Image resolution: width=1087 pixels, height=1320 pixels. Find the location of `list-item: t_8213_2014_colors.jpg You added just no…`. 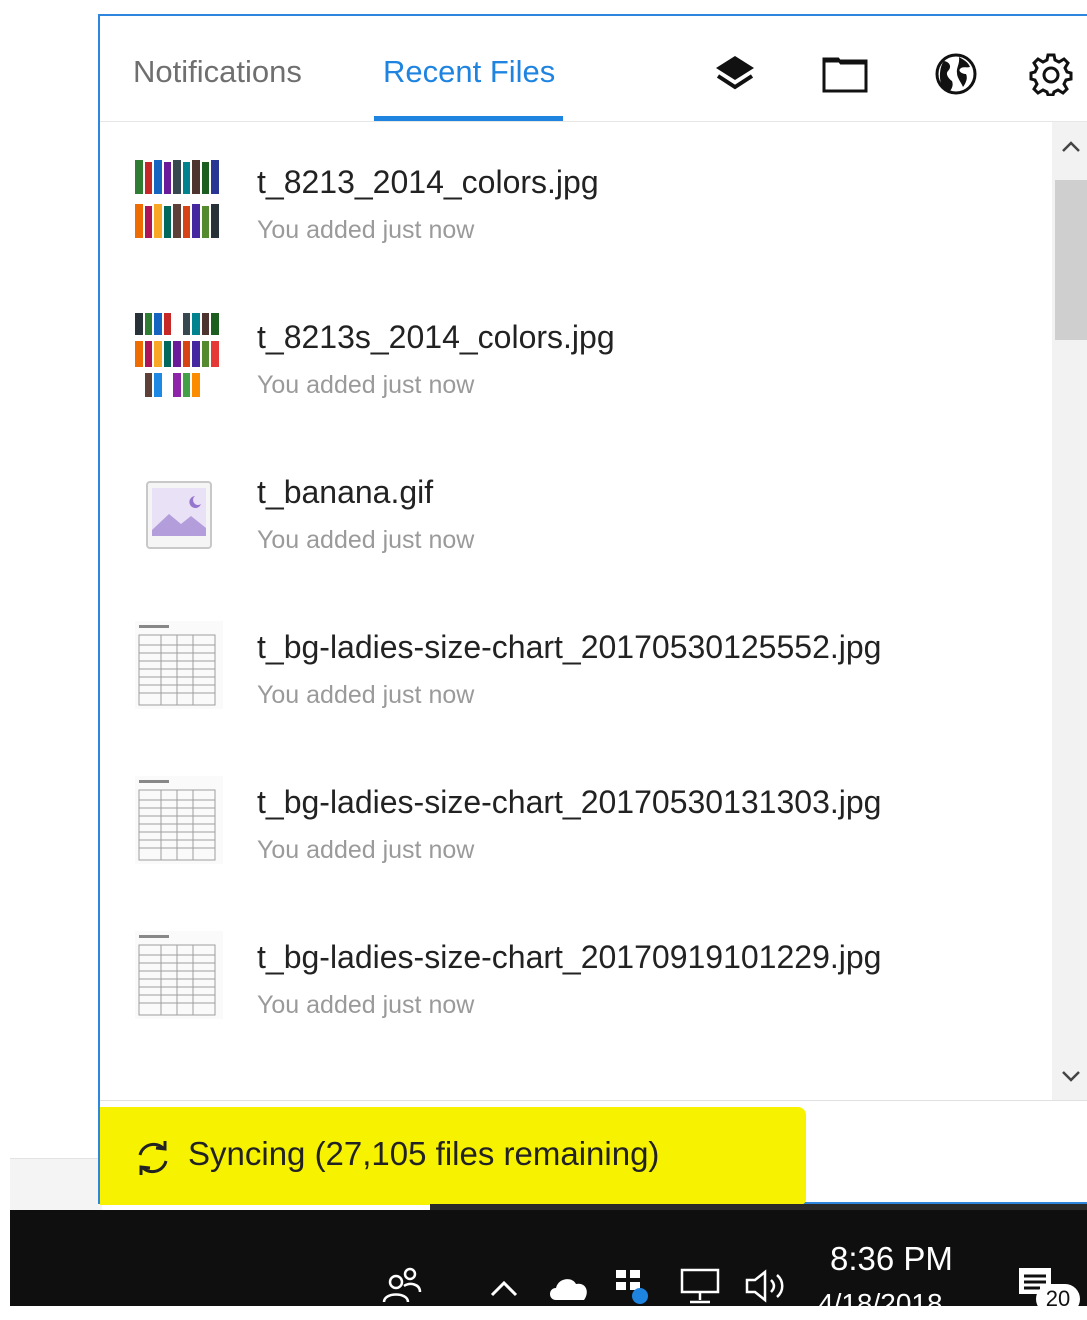

list-item: t_8213_2014_colors.jpg You added just no… is located at coordinates (576, 207).